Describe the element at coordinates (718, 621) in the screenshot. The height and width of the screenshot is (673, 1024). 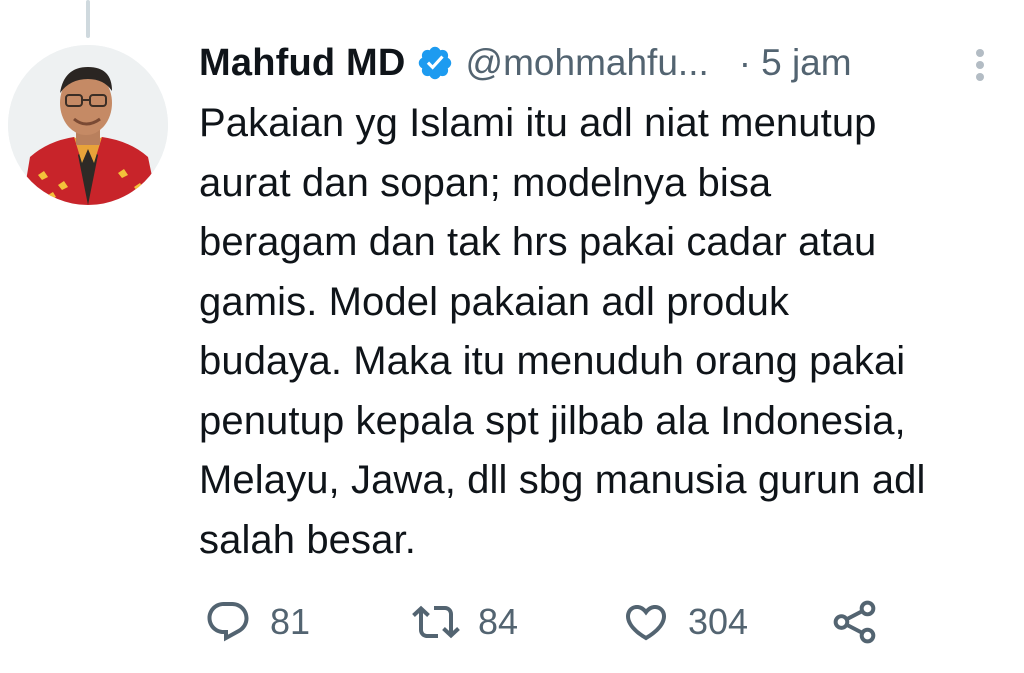
I see `like-count: 304` at that location.